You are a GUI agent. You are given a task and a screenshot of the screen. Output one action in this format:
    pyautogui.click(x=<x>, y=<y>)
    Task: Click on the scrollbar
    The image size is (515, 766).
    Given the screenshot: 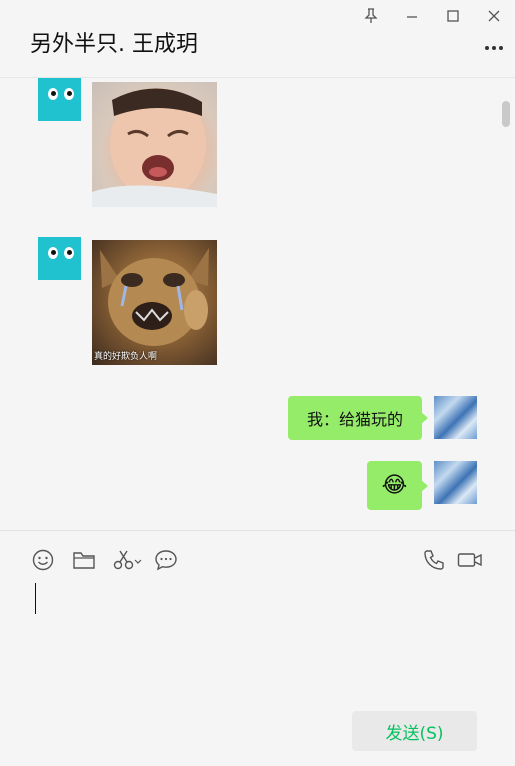 What is the action you would take?
    pyautogui.click(x=506, y=114)
    